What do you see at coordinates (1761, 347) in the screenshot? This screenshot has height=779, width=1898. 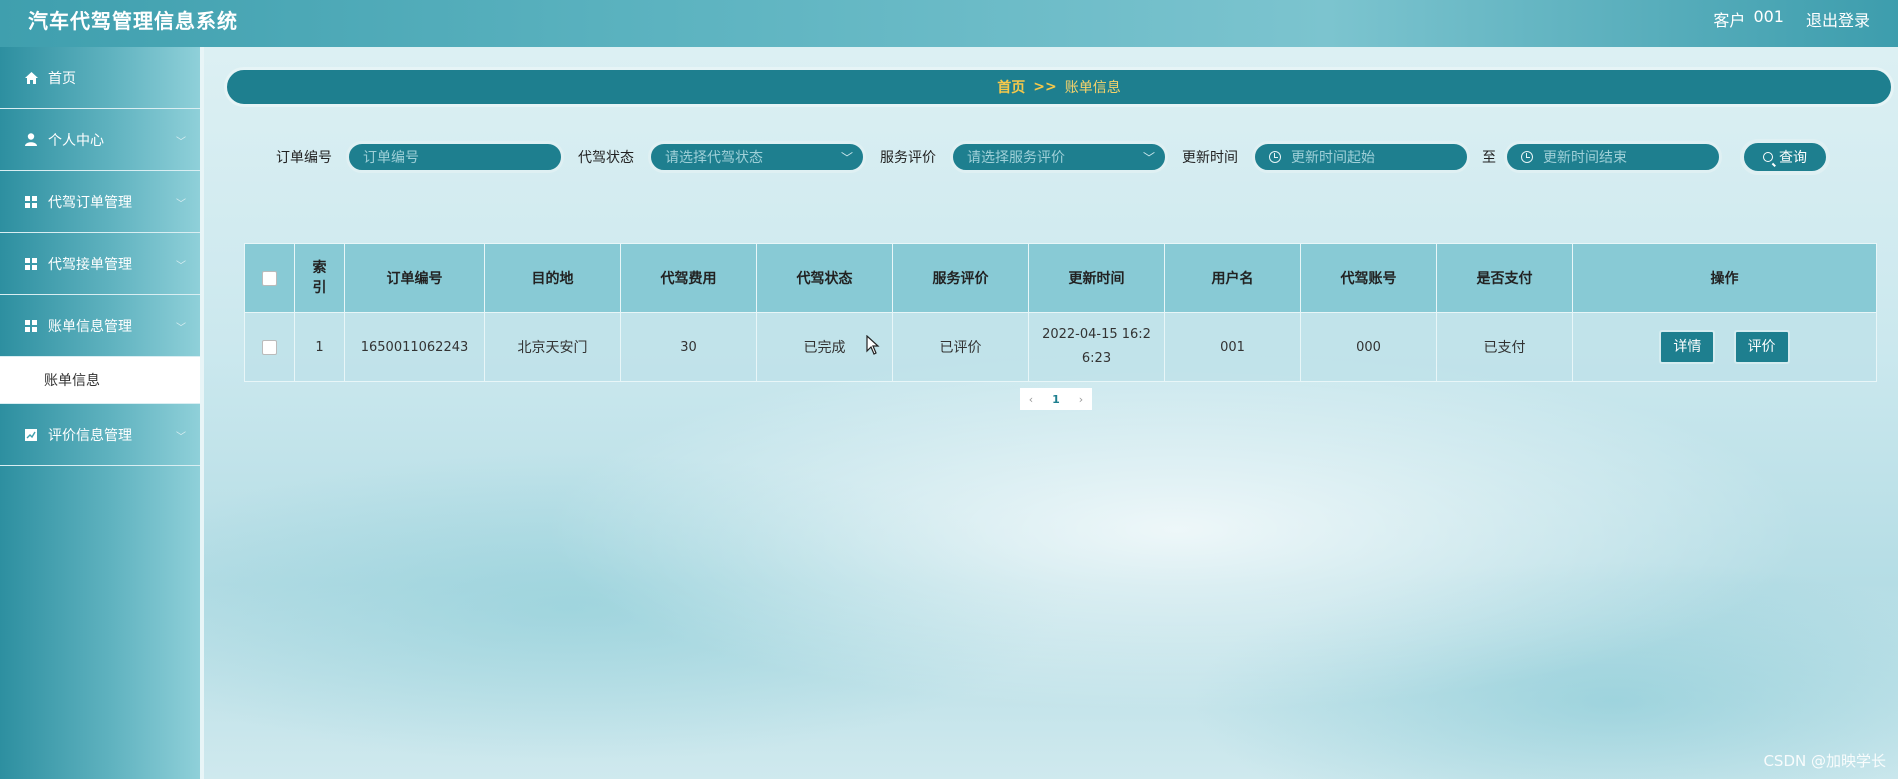 I see `review-button: 评价` at bounding box center [1761, 347].